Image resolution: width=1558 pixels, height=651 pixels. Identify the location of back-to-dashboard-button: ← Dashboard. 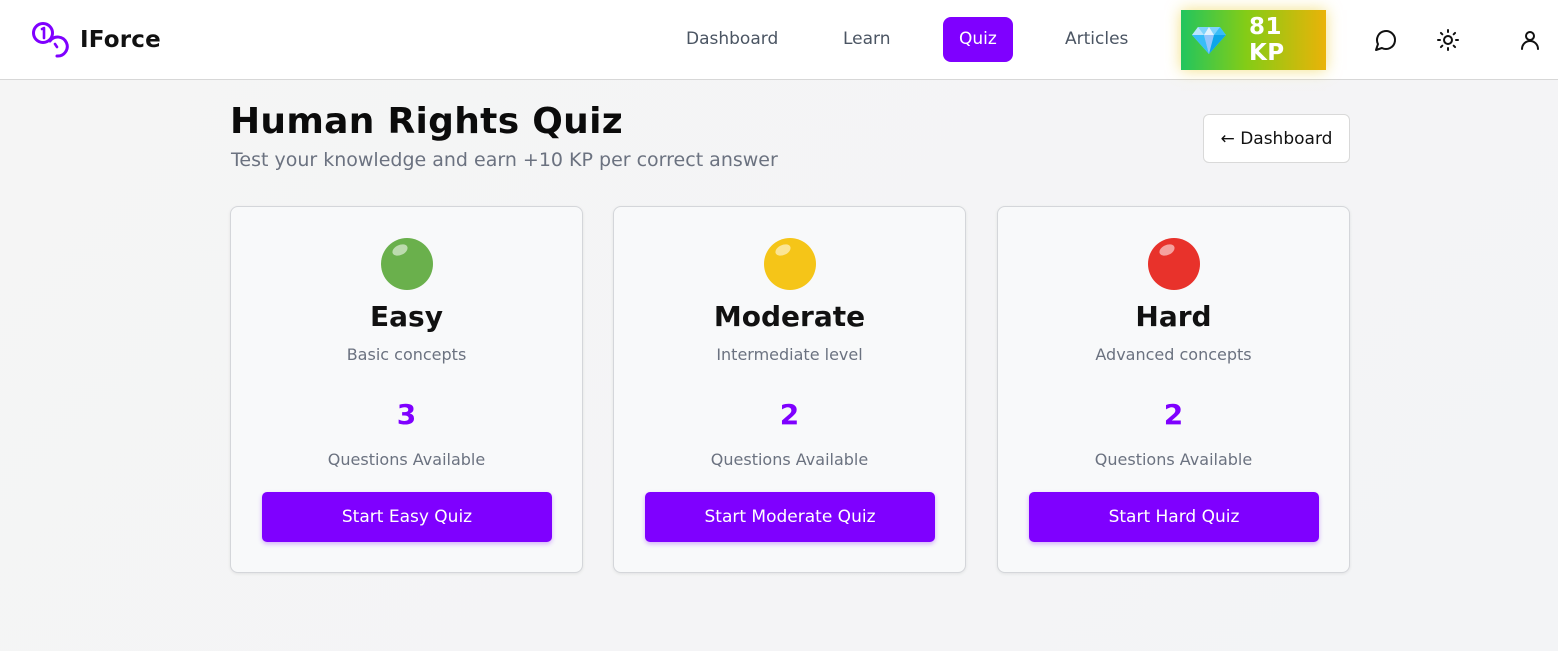
(1276, 138).